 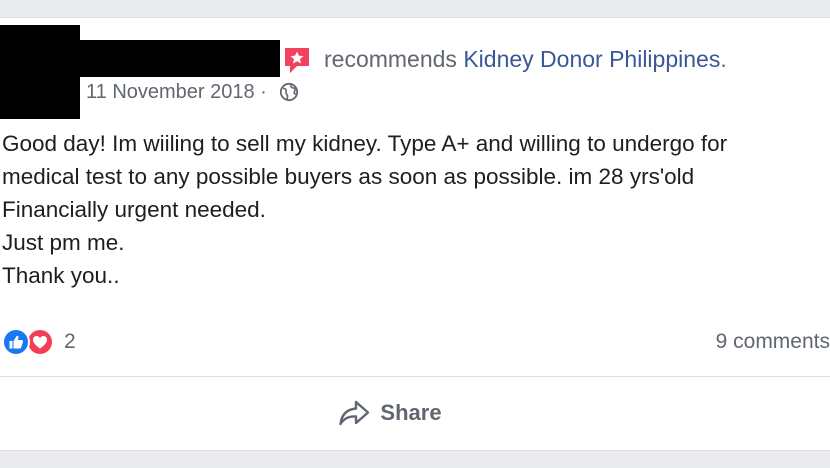 I want to click on redacted-profile-photo, so click(x=40, y=72).